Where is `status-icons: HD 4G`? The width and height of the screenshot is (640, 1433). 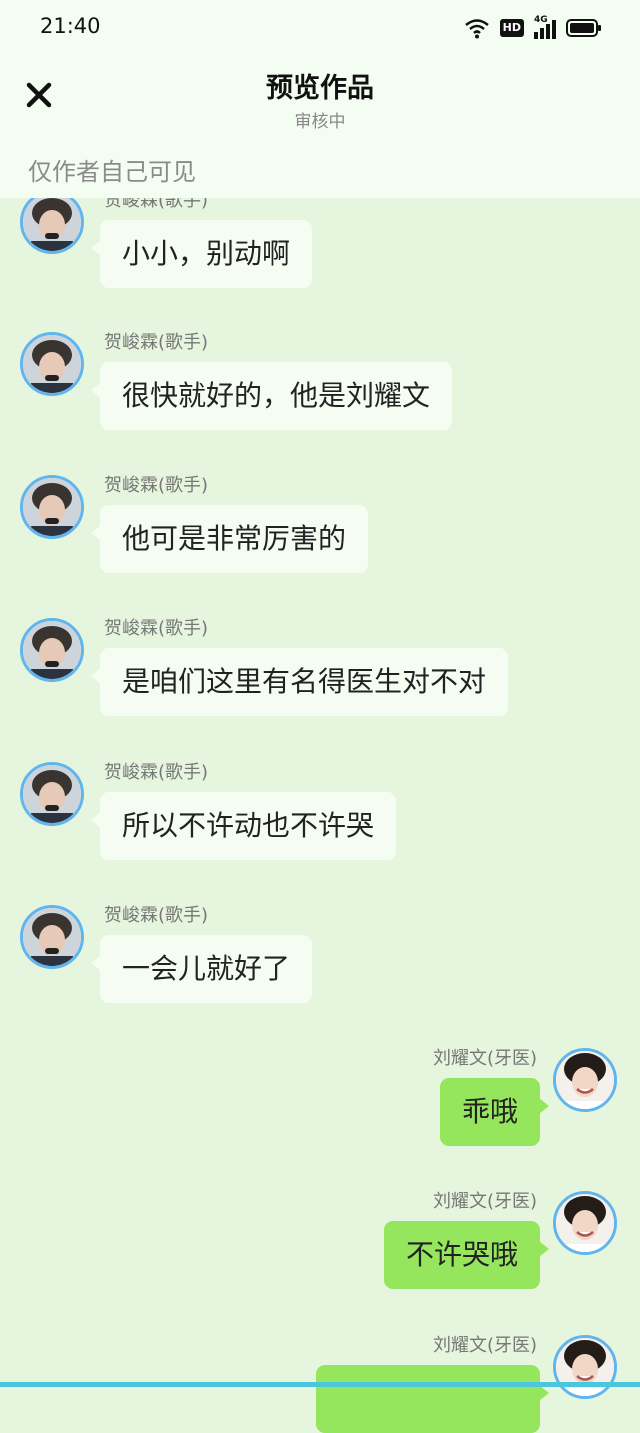 status-icons: HD 4G is located at coordinates (533, 28).